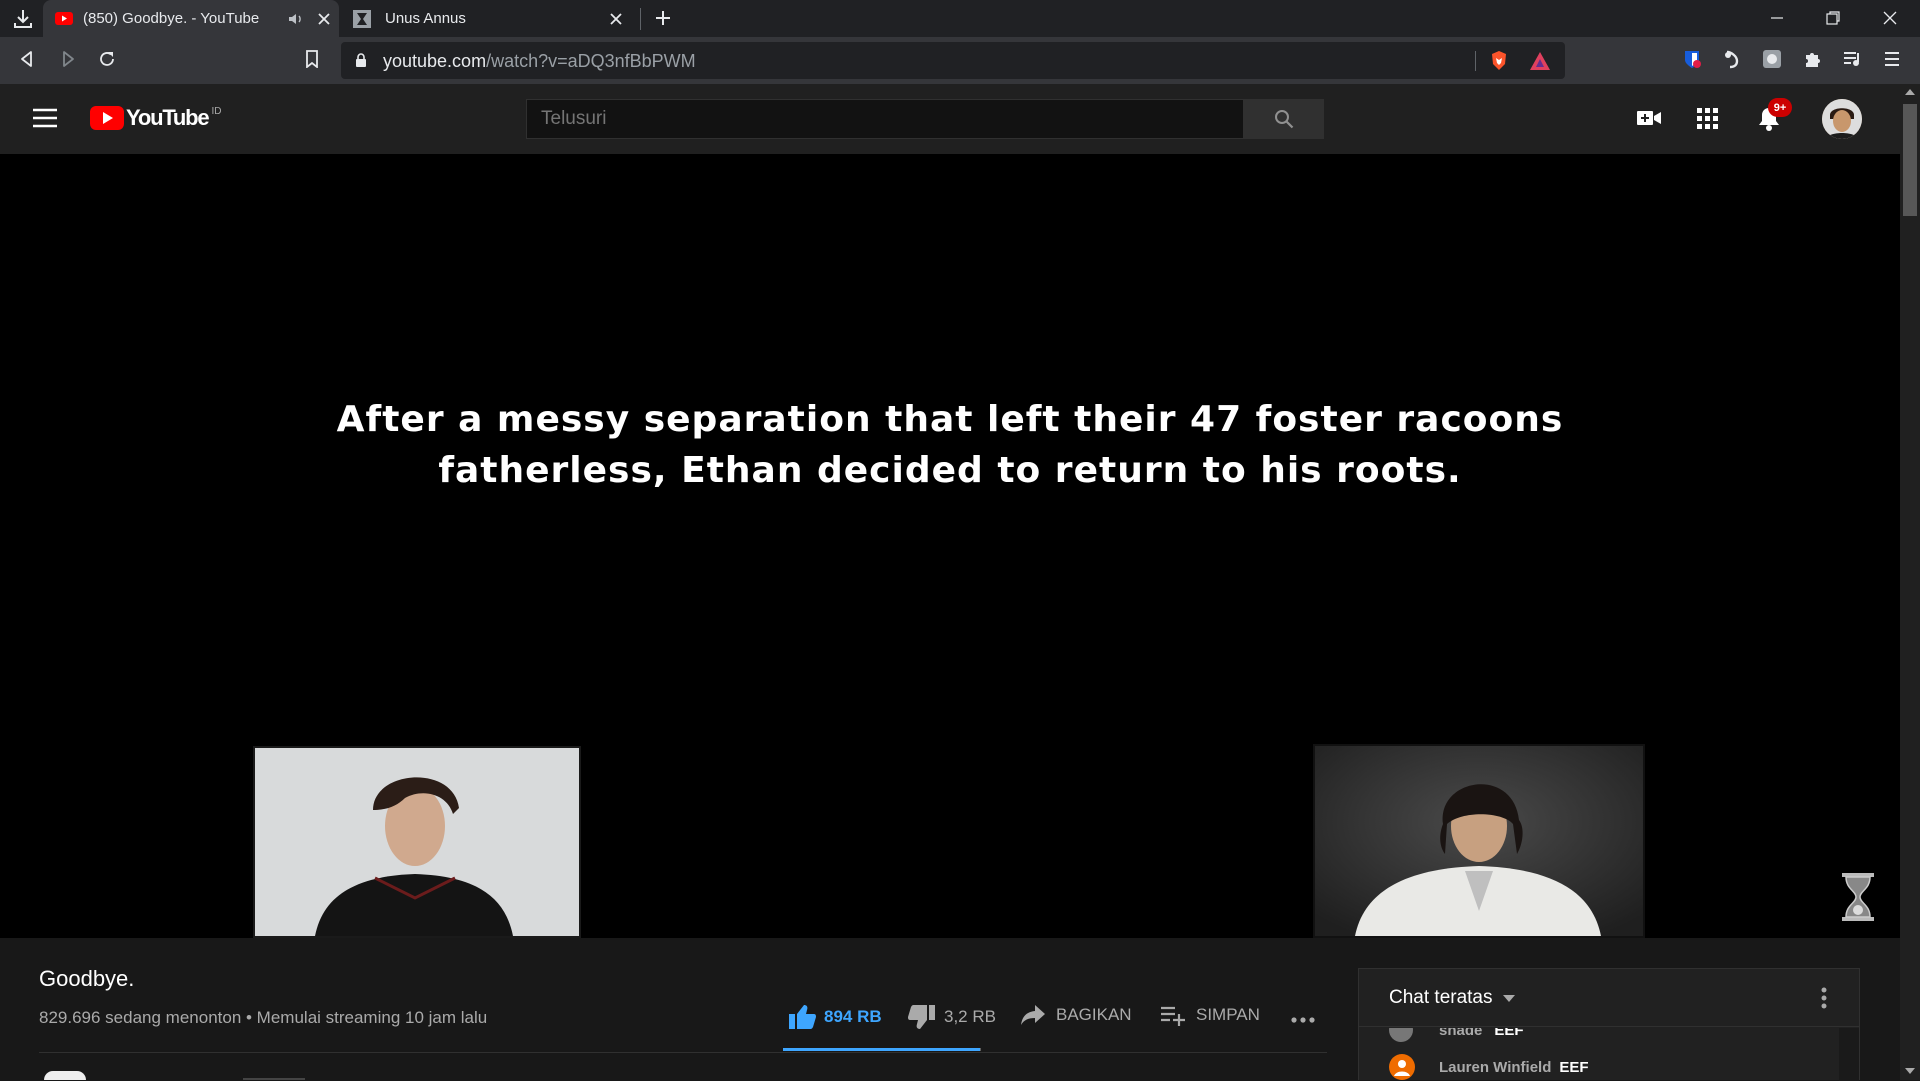 The image size is (1920, 1081). What do you see at coordinates (425, 18) in the screenshot?
I see `tab-title: Unus Annus` at bounding box center [425, 18].